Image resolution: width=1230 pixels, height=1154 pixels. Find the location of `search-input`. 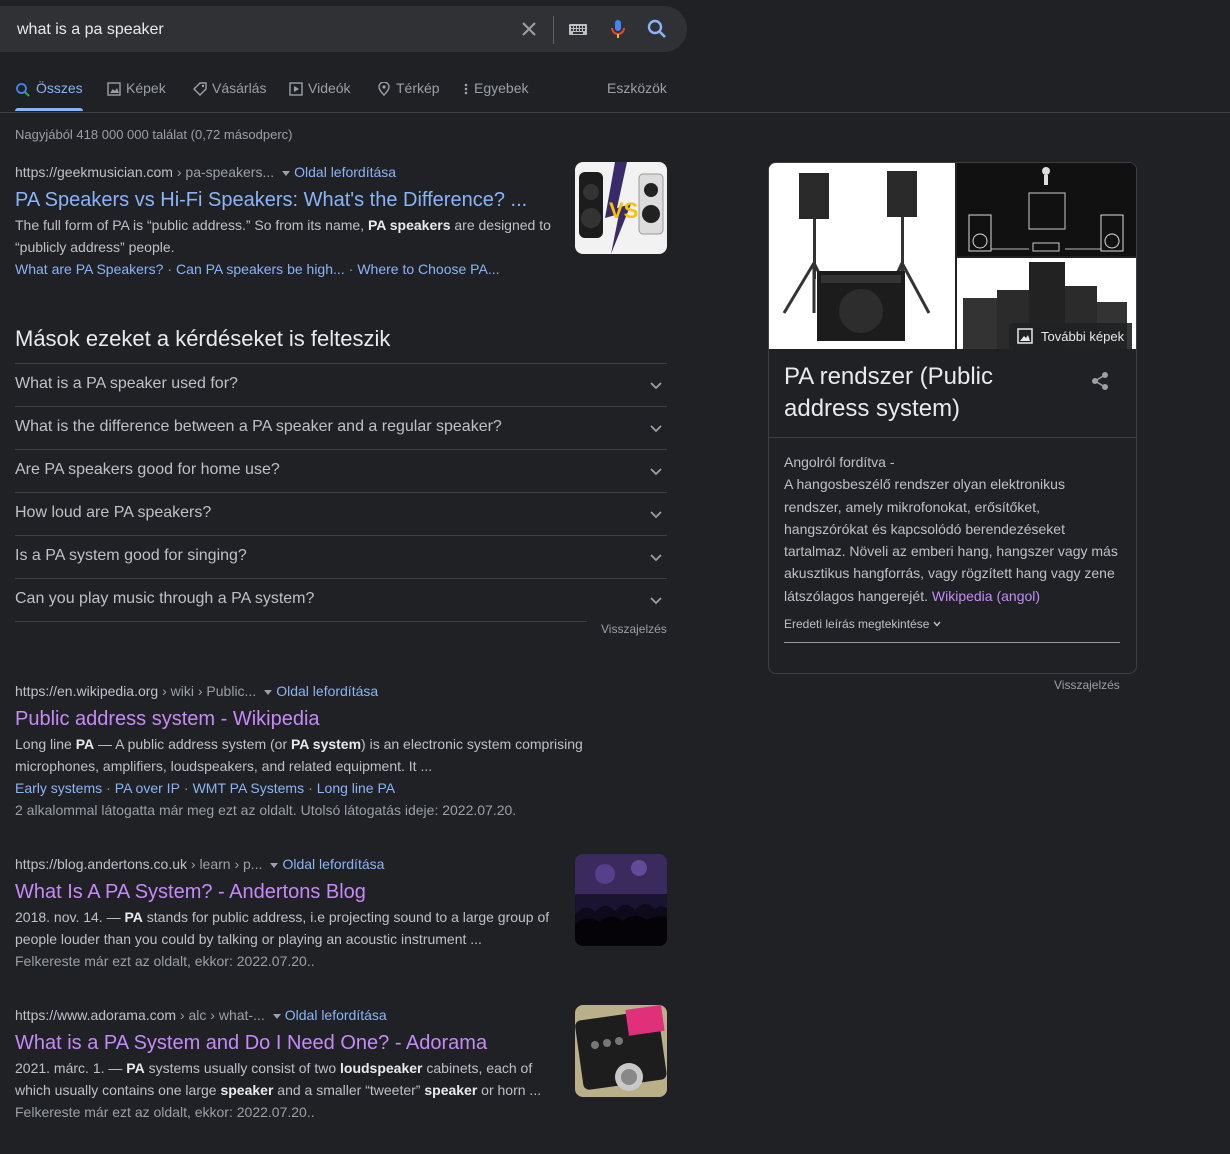

search-input is located at coordinates (257, 30).